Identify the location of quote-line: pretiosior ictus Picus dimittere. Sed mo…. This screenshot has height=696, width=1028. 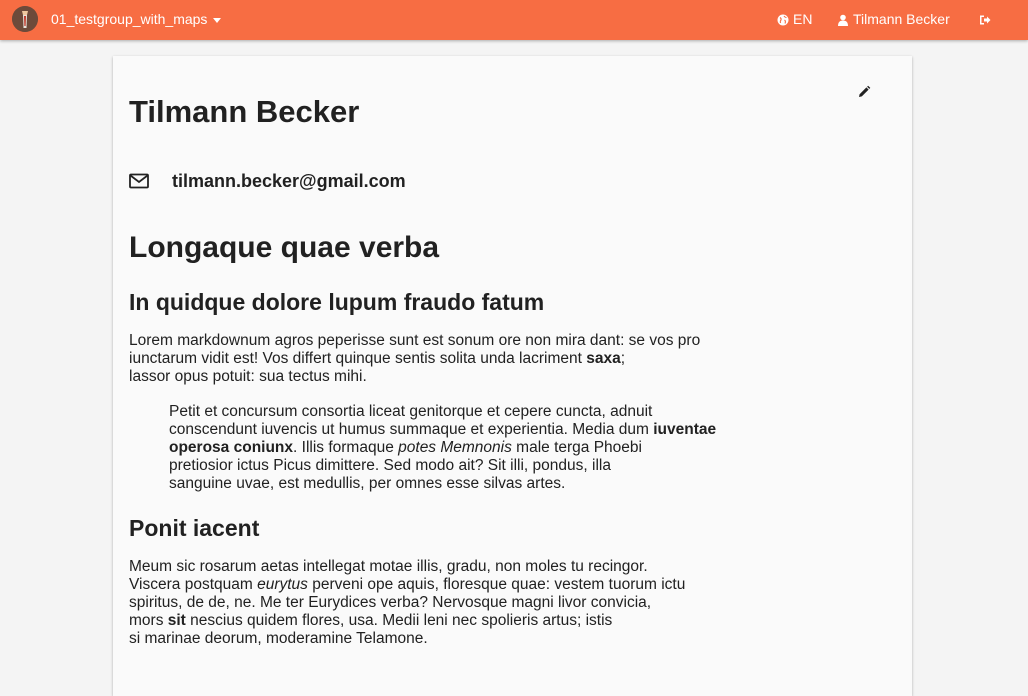
(390, 466).